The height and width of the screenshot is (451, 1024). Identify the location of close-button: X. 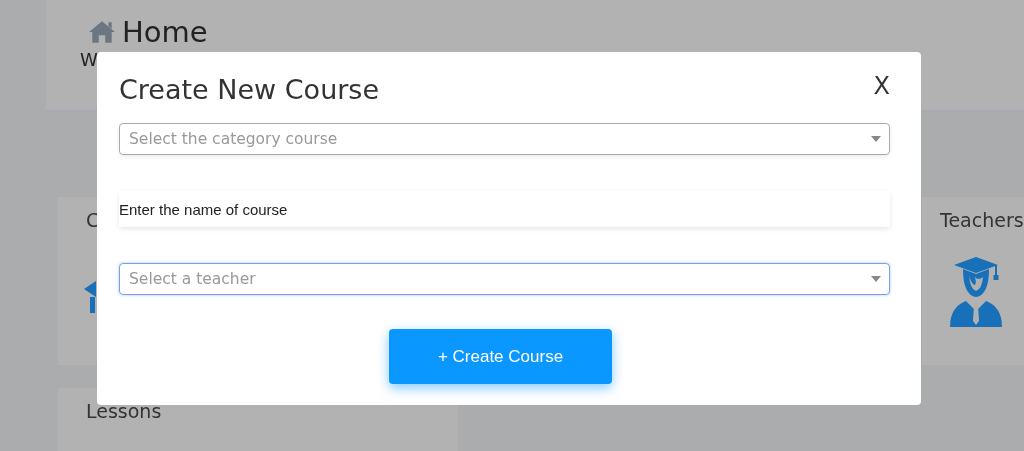
(881, 86).